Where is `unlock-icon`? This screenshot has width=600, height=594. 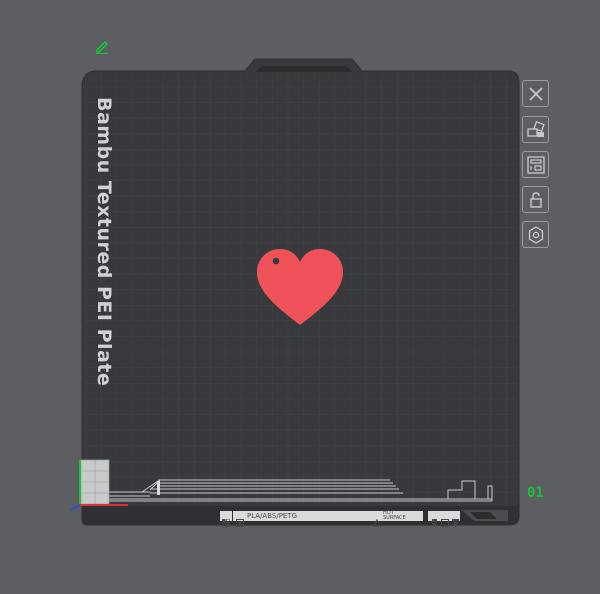
unlock-icon is located at coordinates (536, 200).